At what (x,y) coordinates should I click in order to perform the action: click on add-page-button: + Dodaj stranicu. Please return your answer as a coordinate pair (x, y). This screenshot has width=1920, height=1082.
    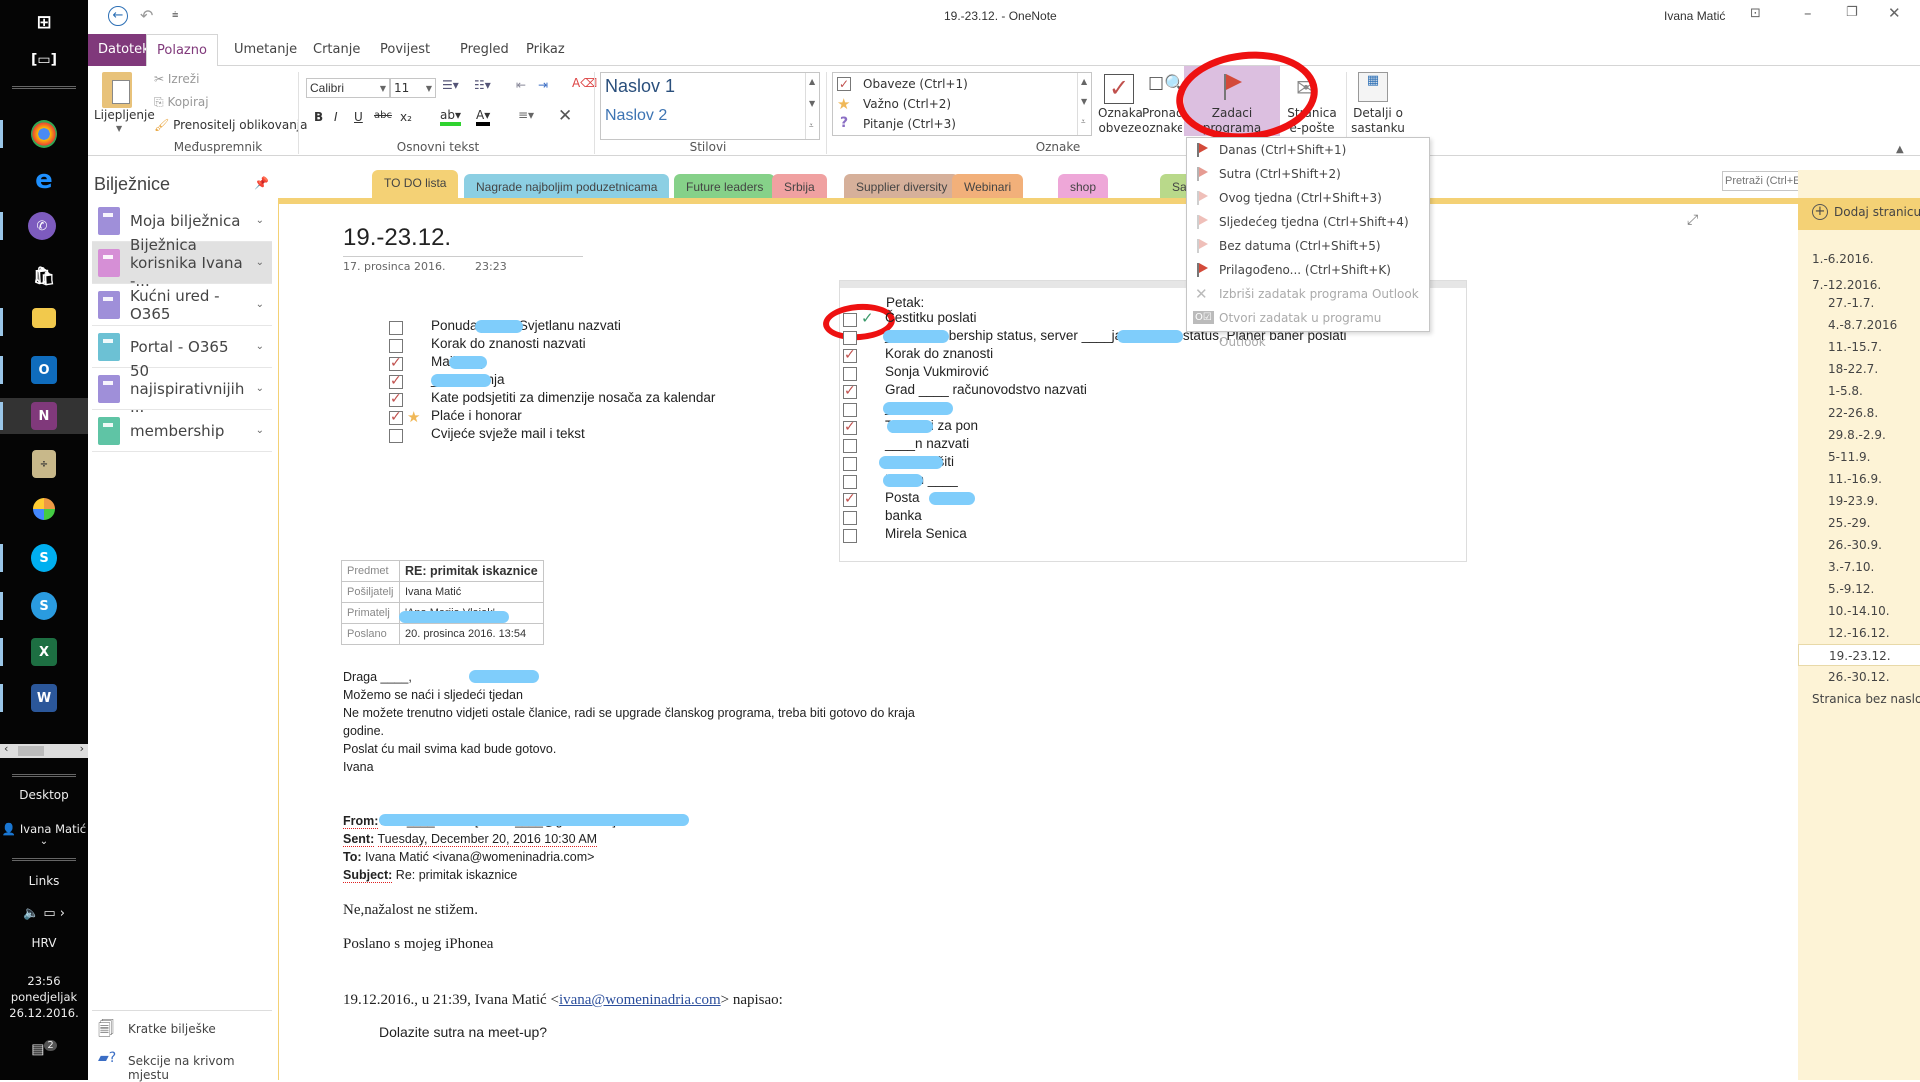
    Looking at the image, I should click on (1859, 214).